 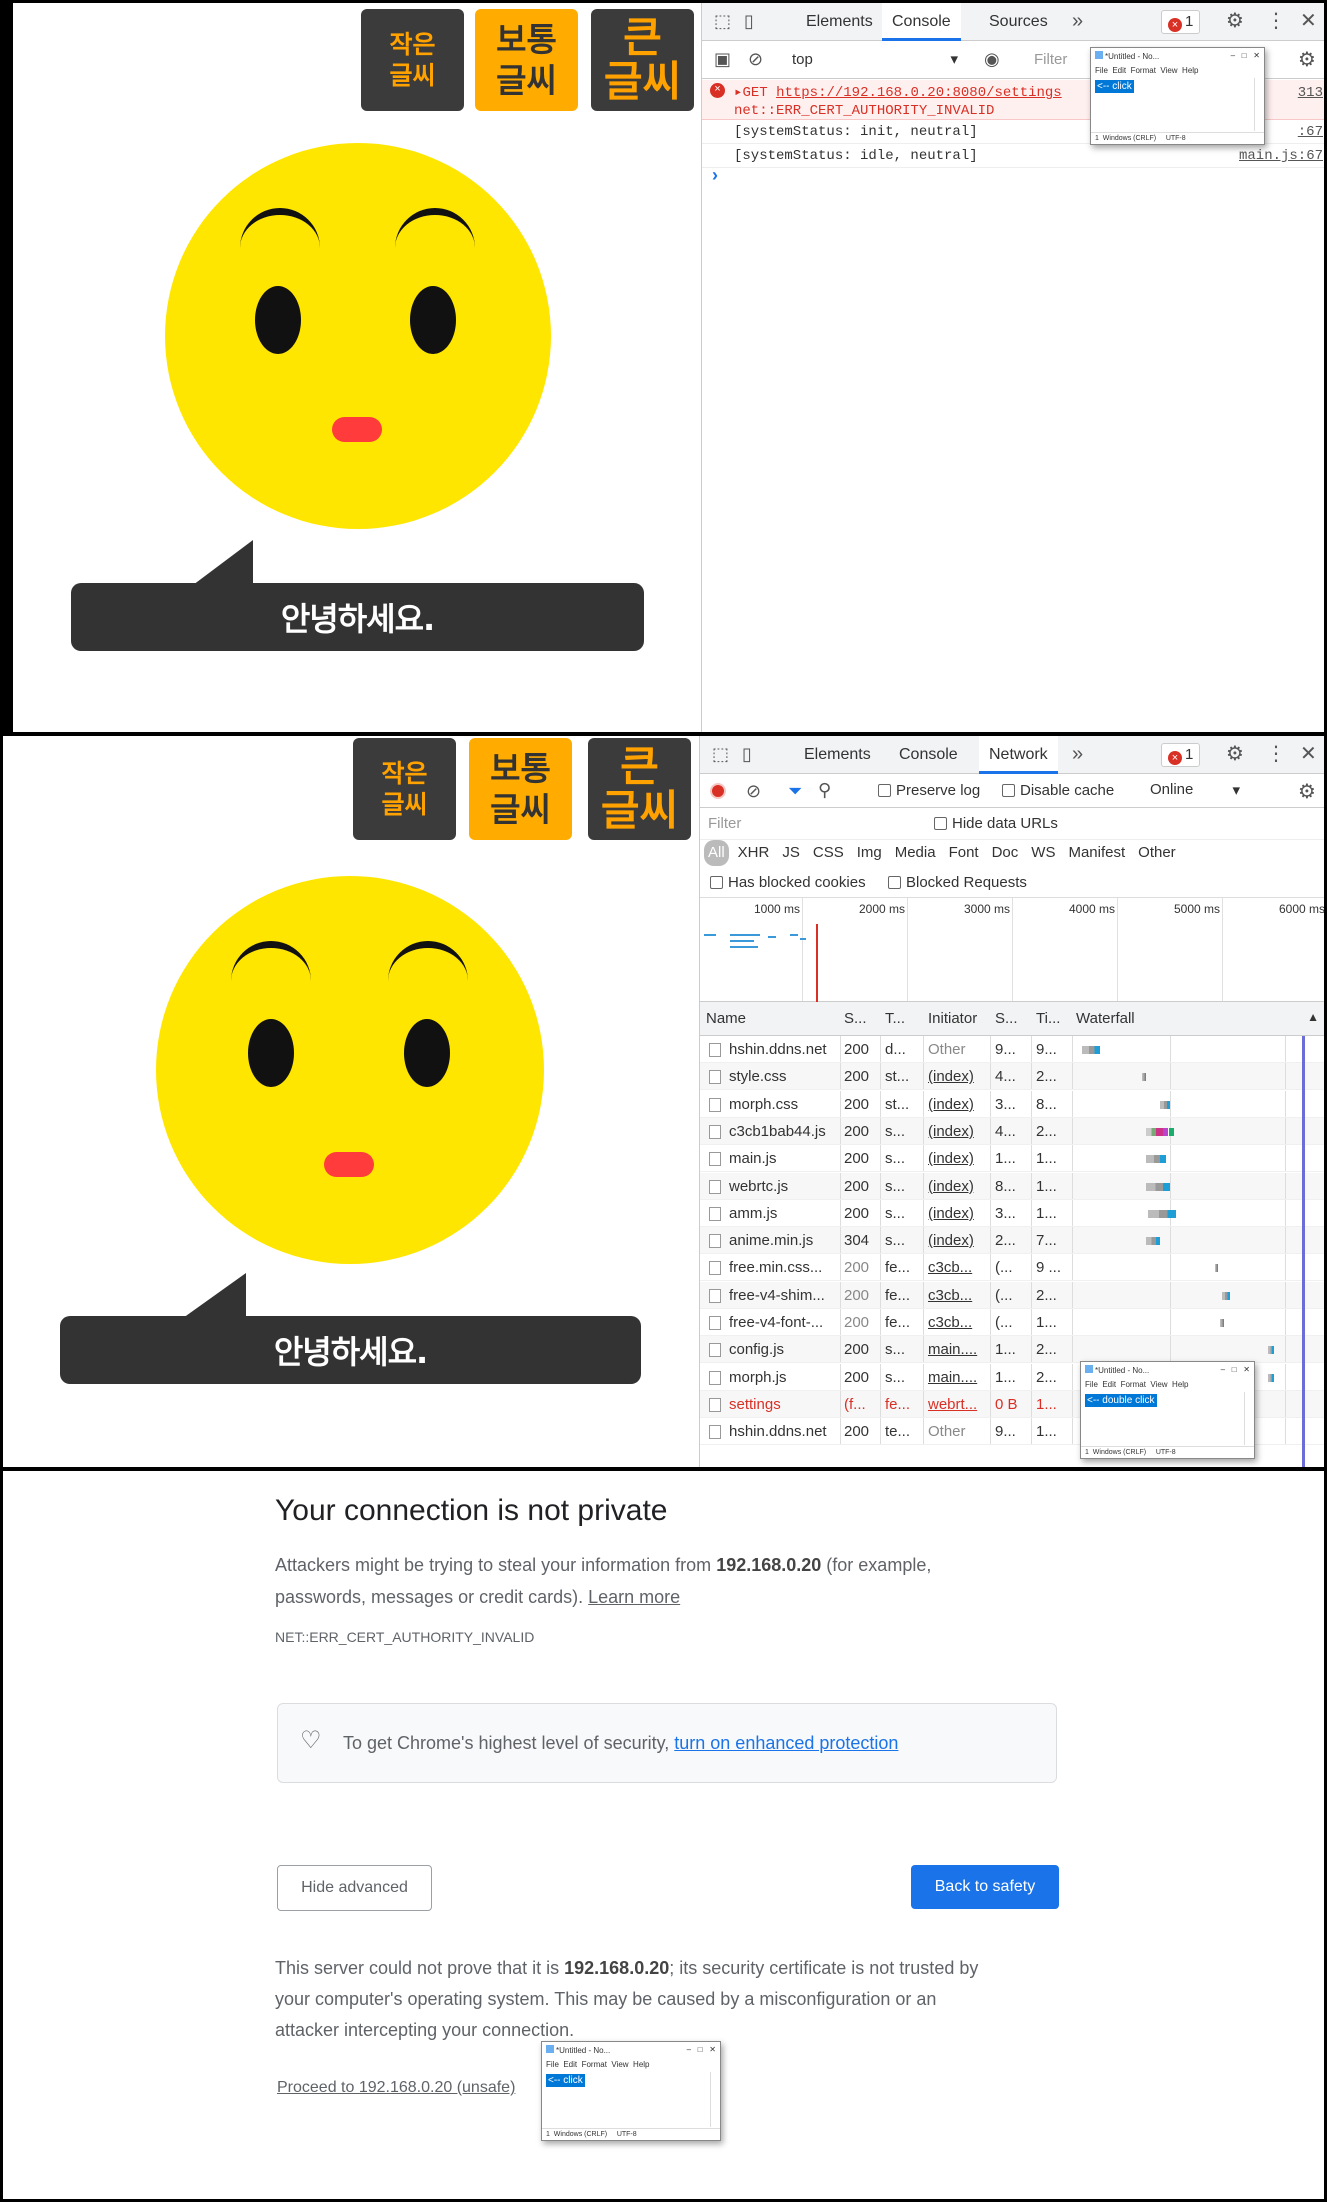 I want to click on learn-more-link: Learn more, so click(x=634, y=1597).